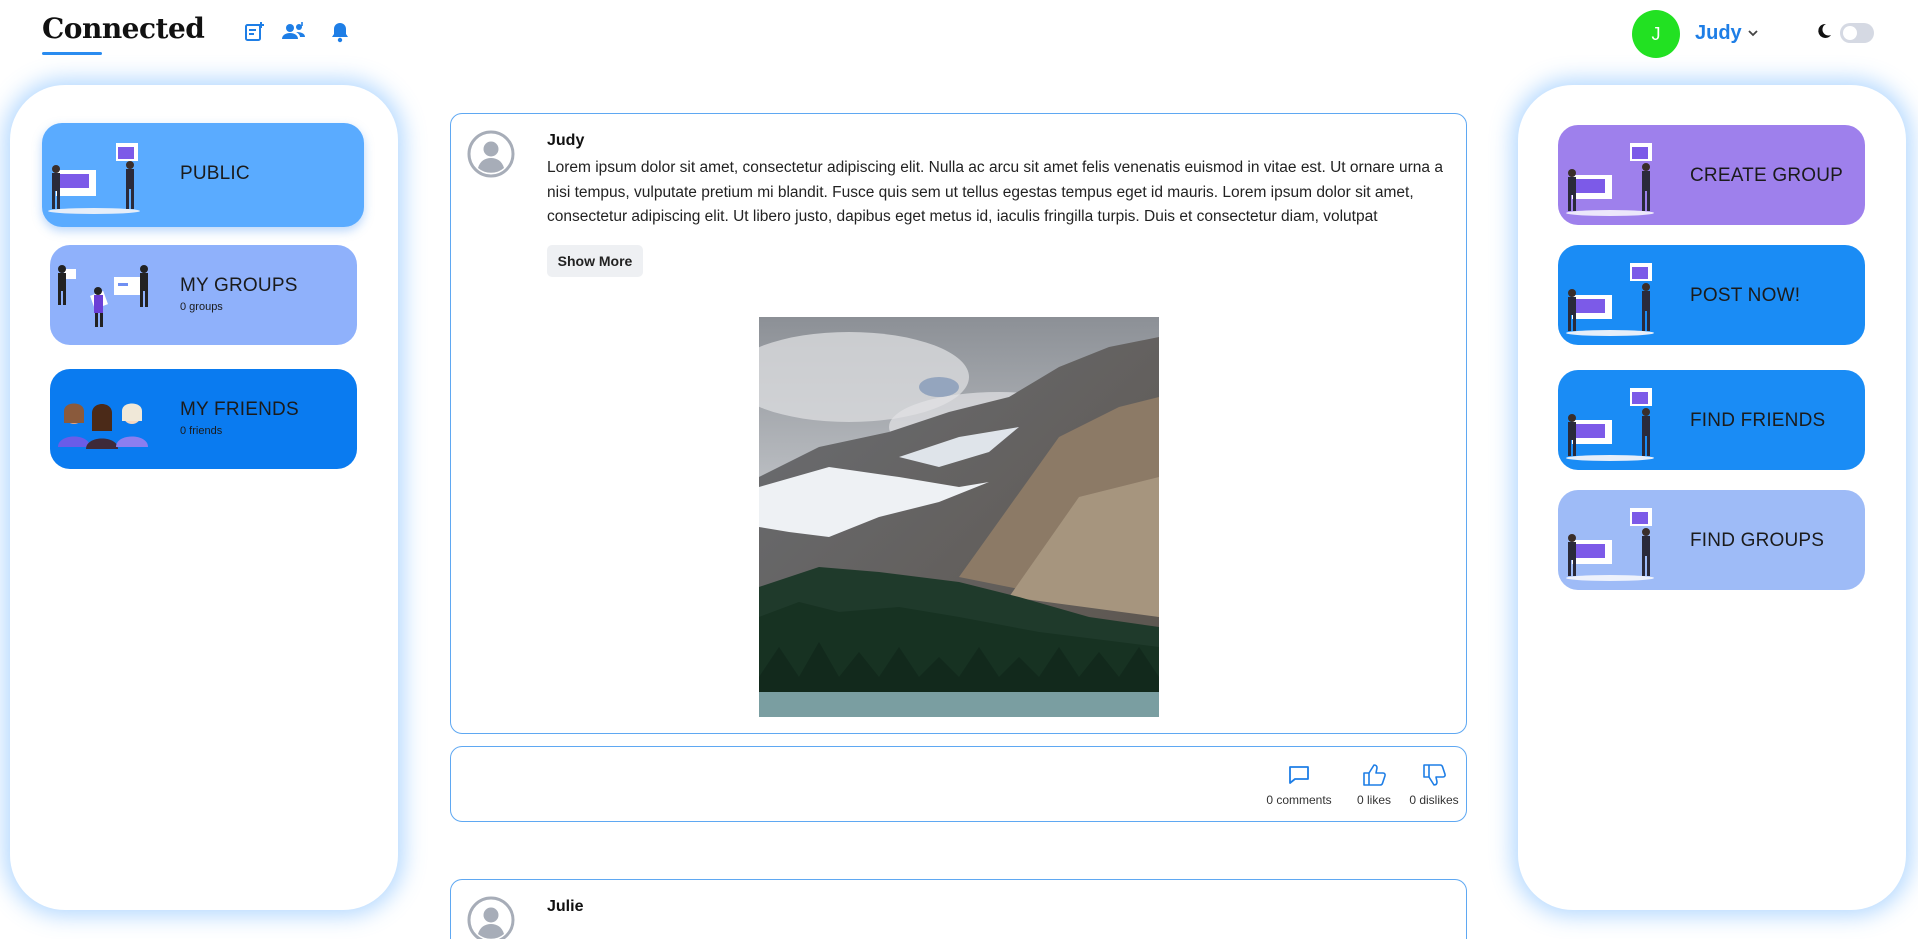 Image resolution: width=1918 pixels, height=939 pixels. I want to click on post-card: Julie, so click(958, 909).